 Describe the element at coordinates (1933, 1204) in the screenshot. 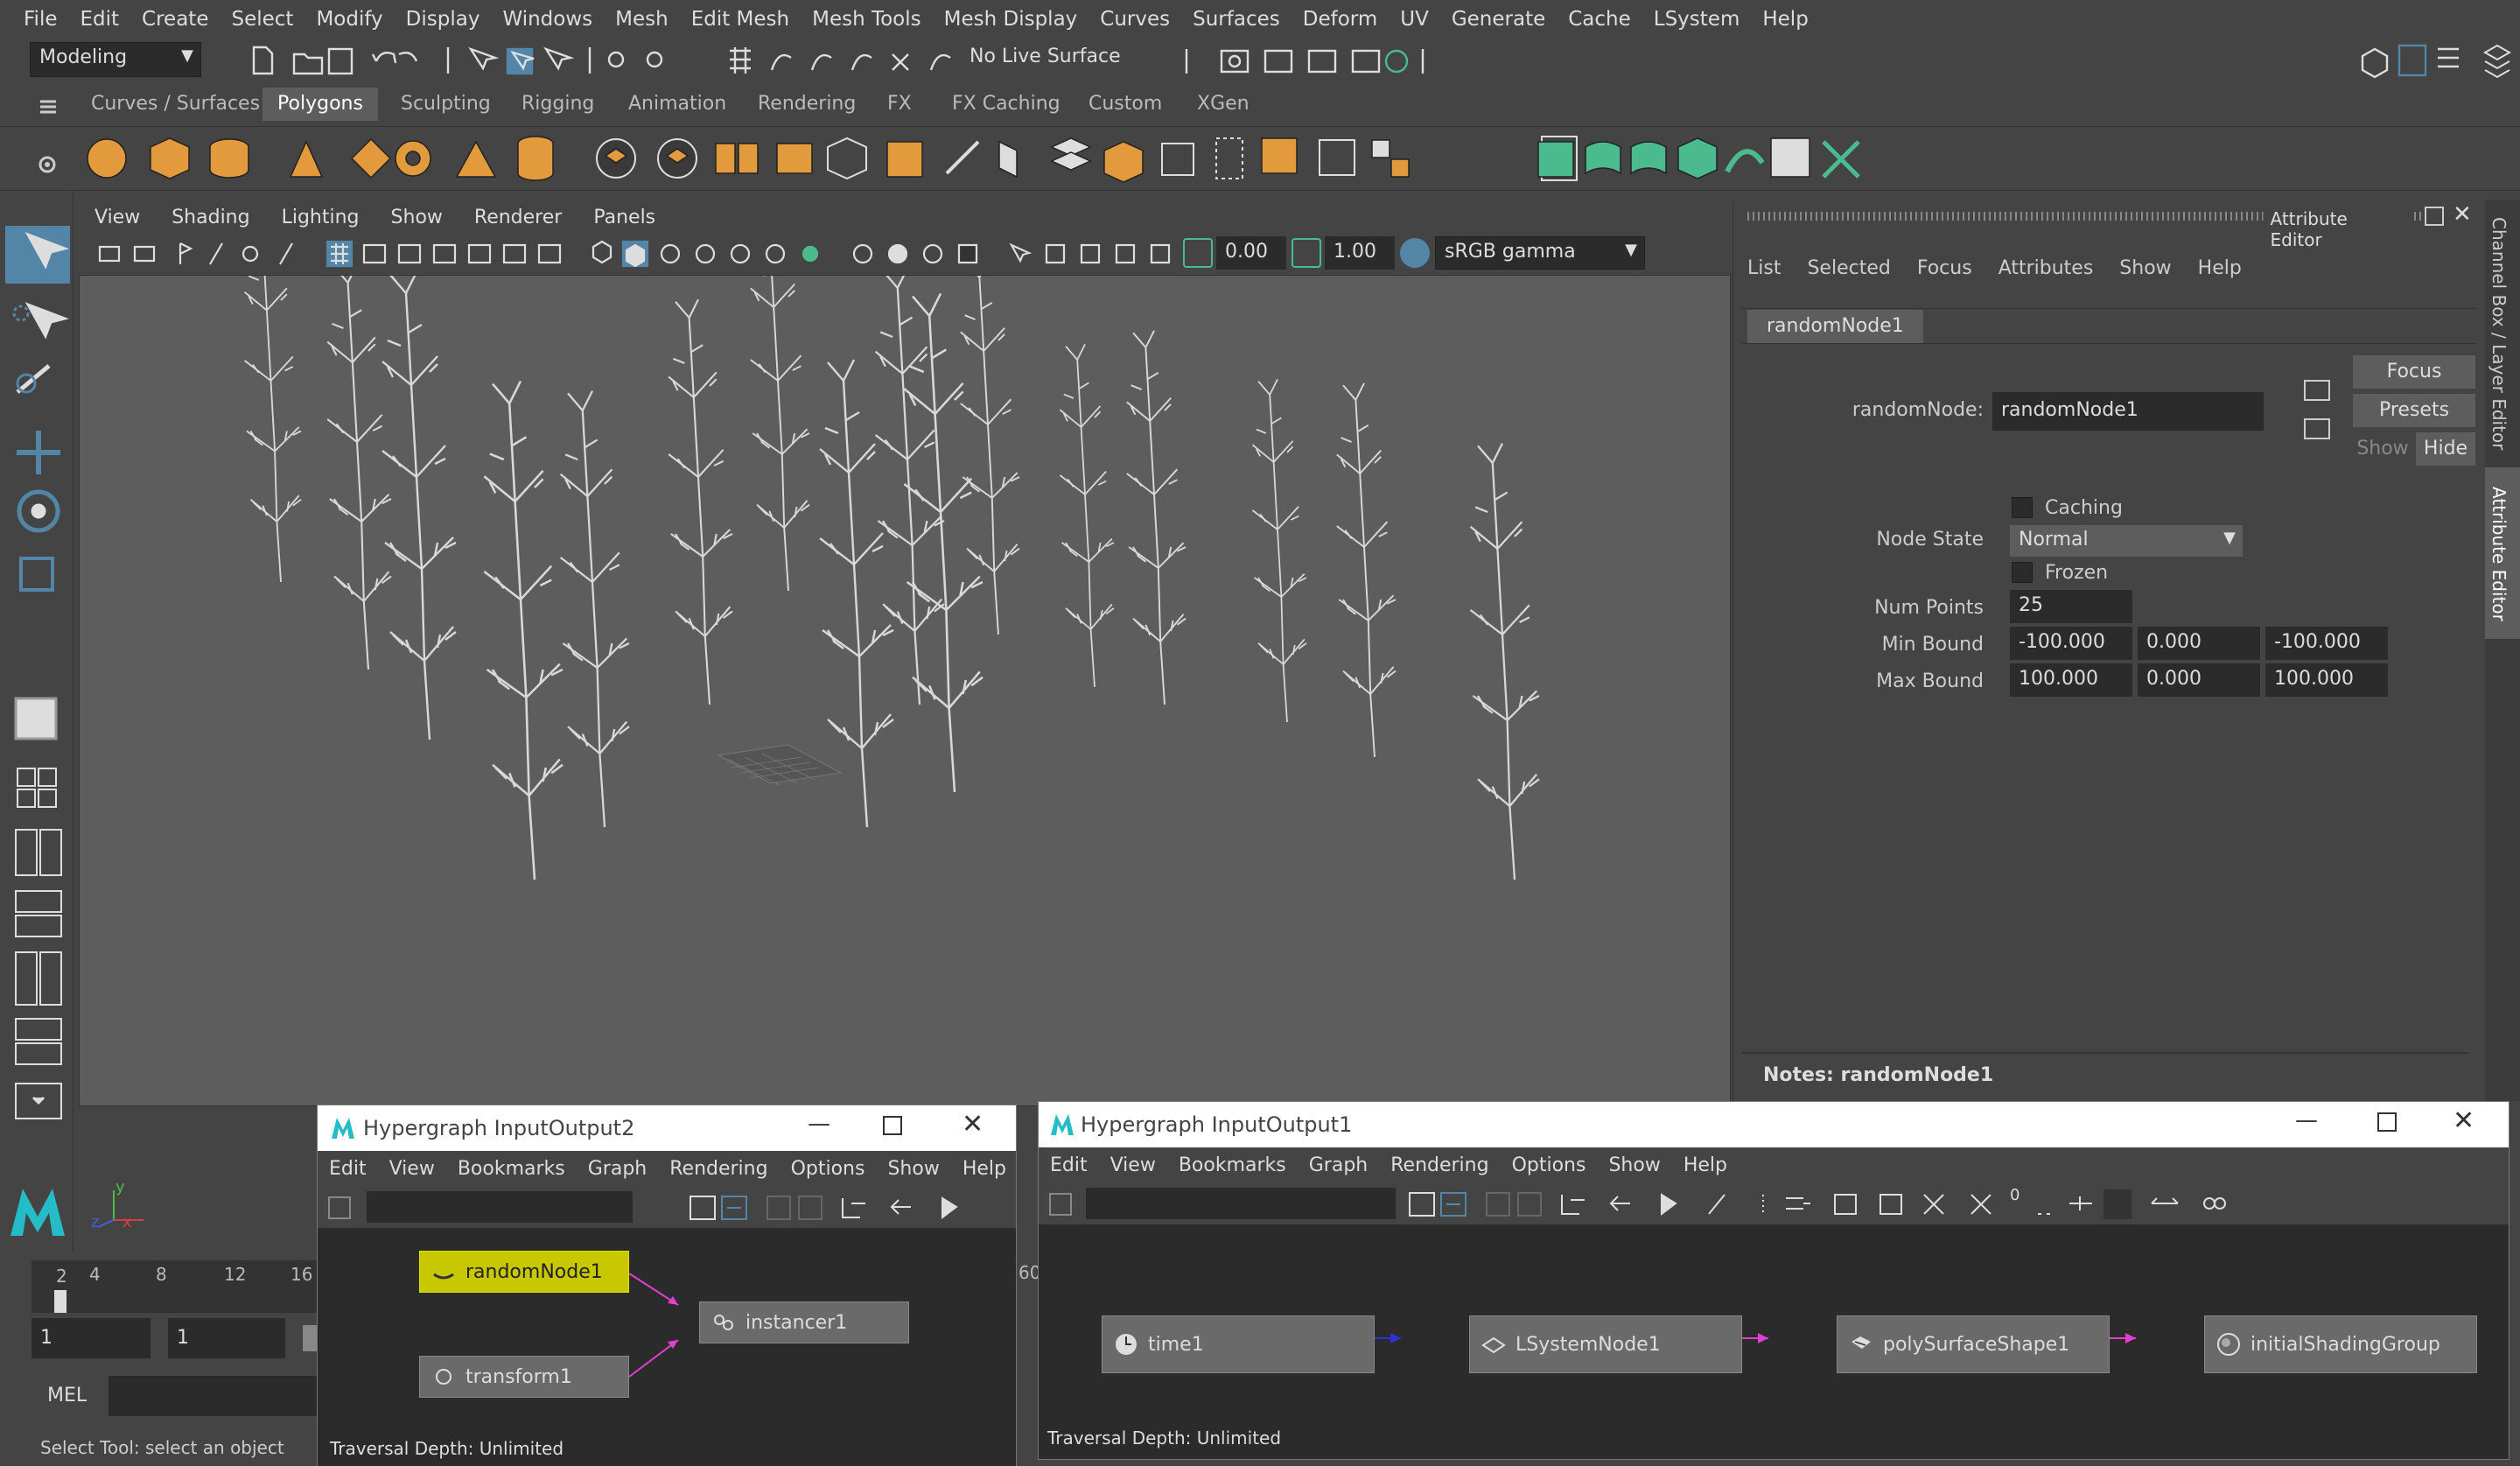

I see `hg1-toolbar-icons` at that location.